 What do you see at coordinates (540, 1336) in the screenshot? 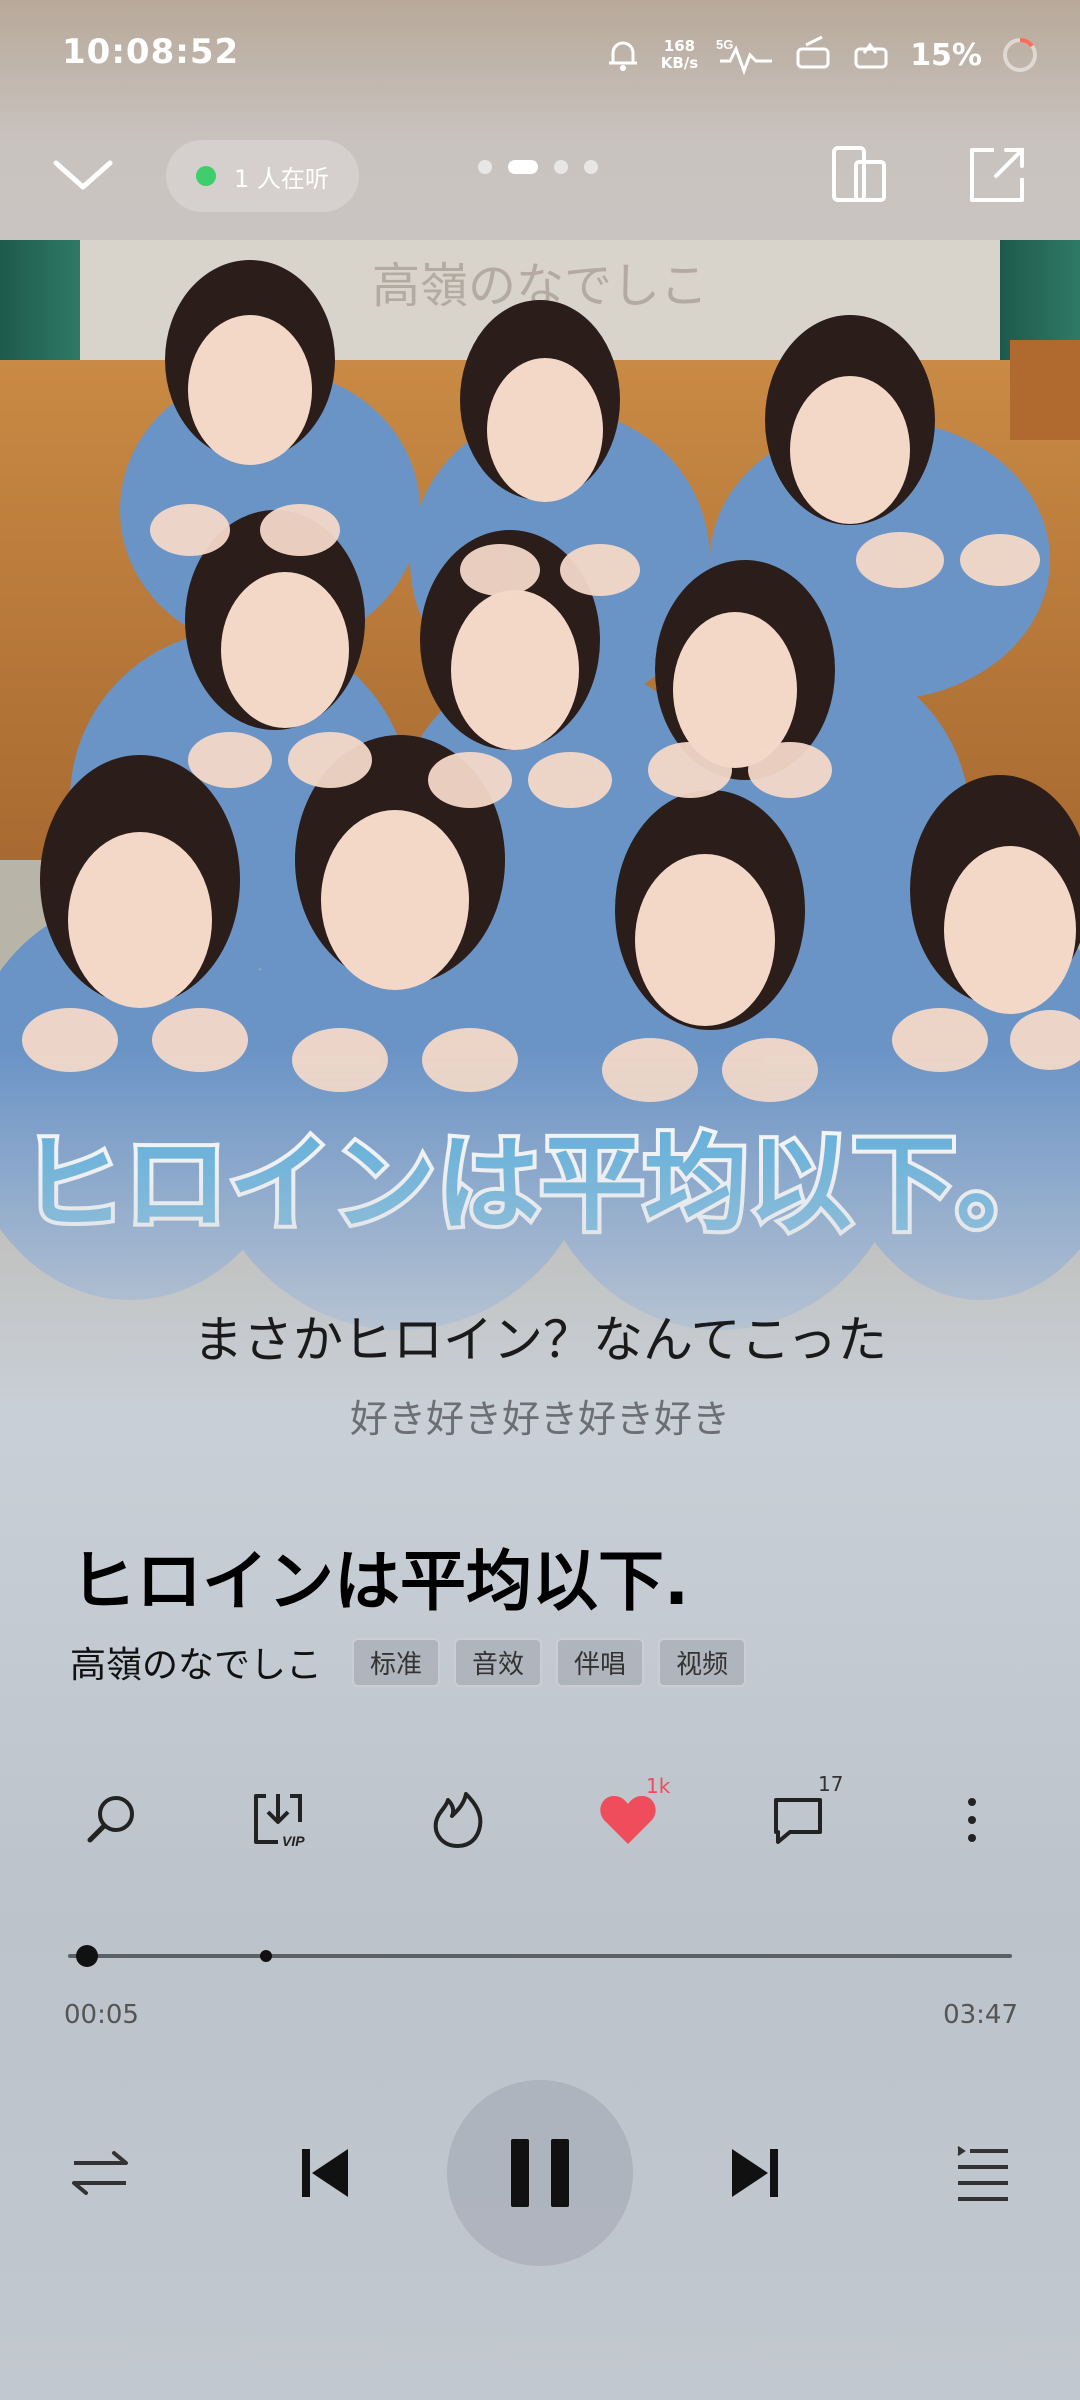
I see `lyric-current-line: まさかヒロイン？なんてこった` at bounding box center [540, 1336].